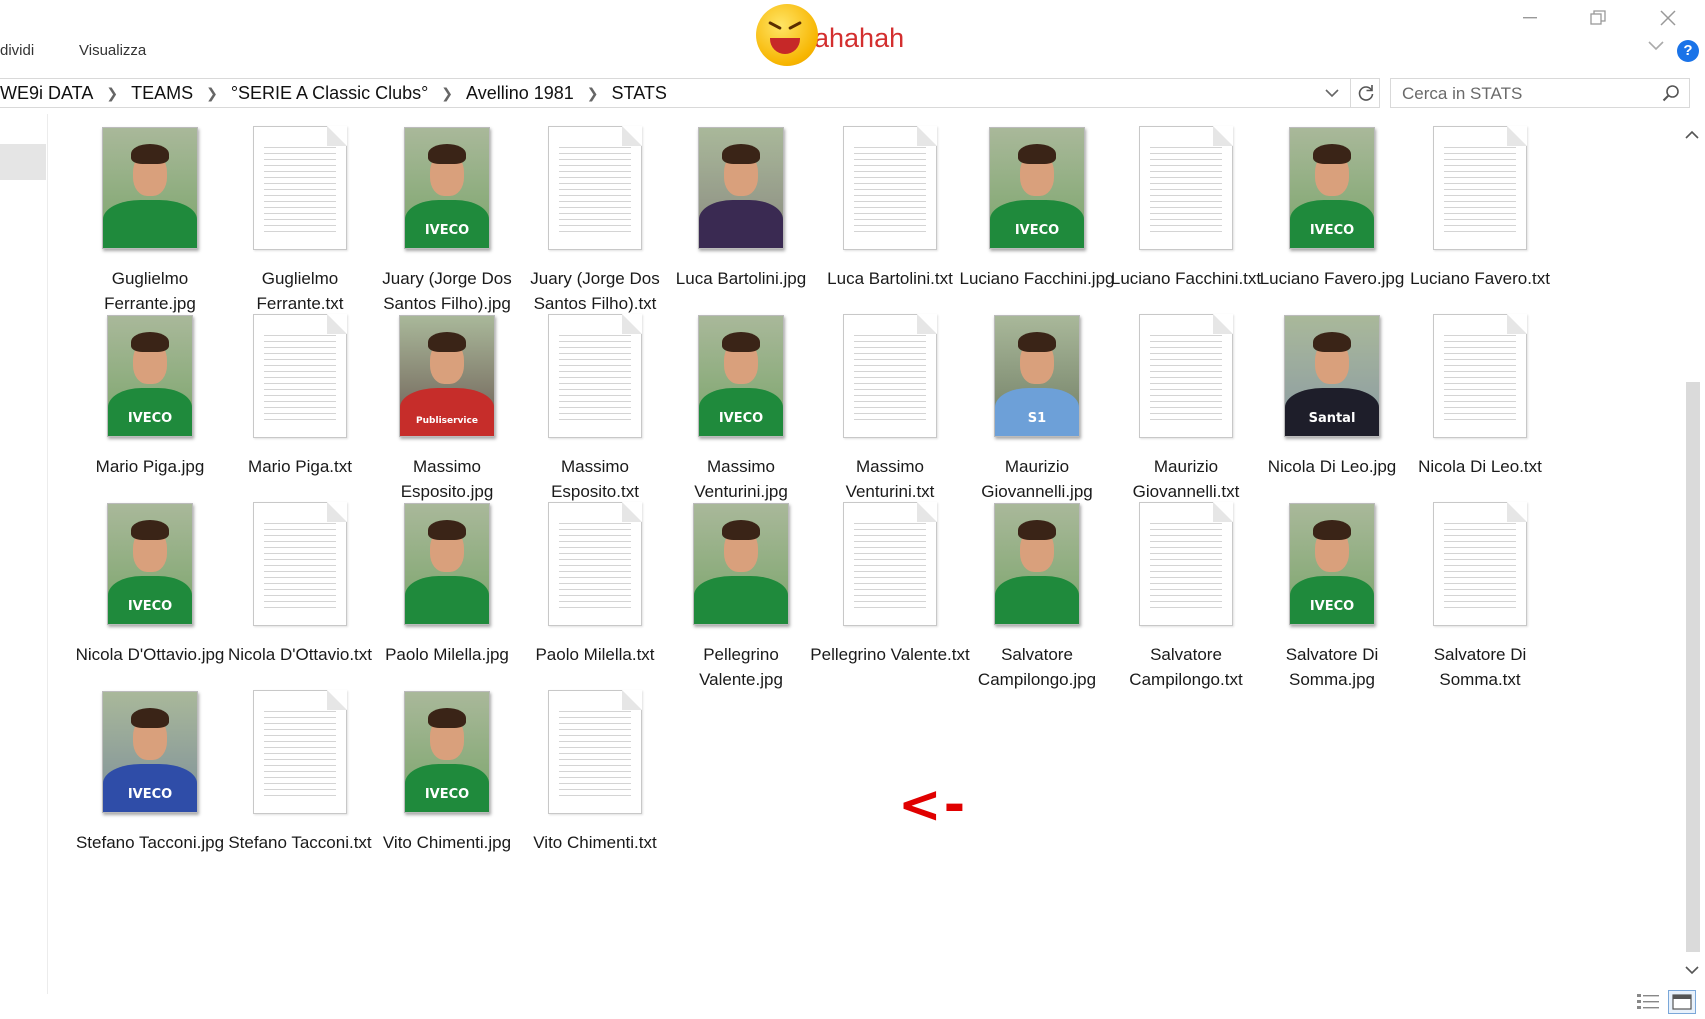 This screenshot has width=1705, height=1019. Describe the element at coordinates (17, 50) in the screenshot. I see `ribbon-tab-share: dividi` at that location.